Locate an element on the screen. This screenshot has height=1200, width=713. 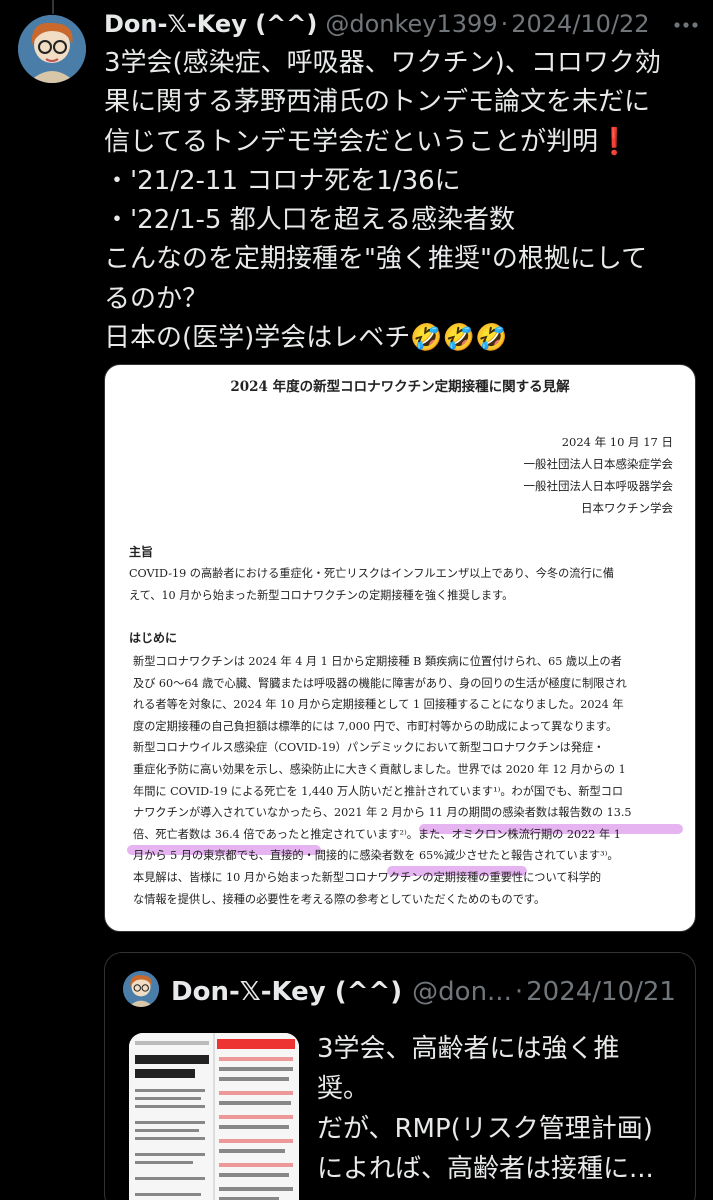
document-society: 一般社団法人日本感染症学会 is located at coordinates (598, 464).